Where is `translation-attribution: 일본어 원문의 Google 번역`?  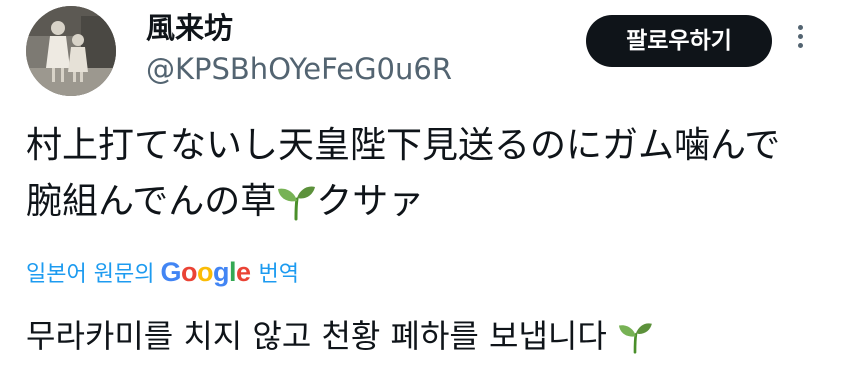 translation-attribution: 일본어 원문의 Google 번역 is located at coordinates (162, 273).